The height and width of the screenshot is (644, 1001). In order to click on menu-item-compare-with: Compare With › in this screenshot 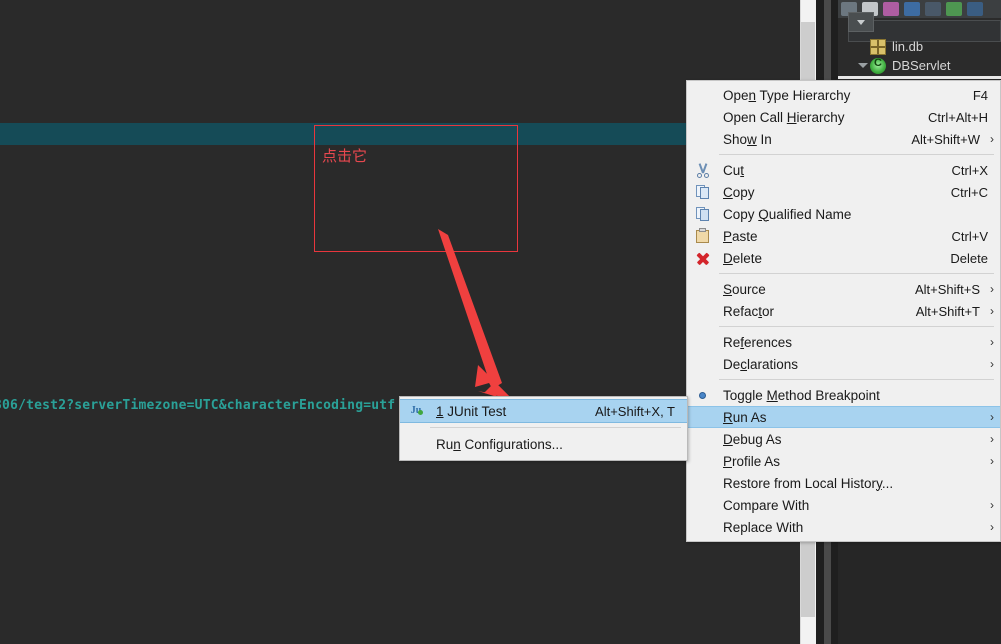, I will do `click(843, 505)`.